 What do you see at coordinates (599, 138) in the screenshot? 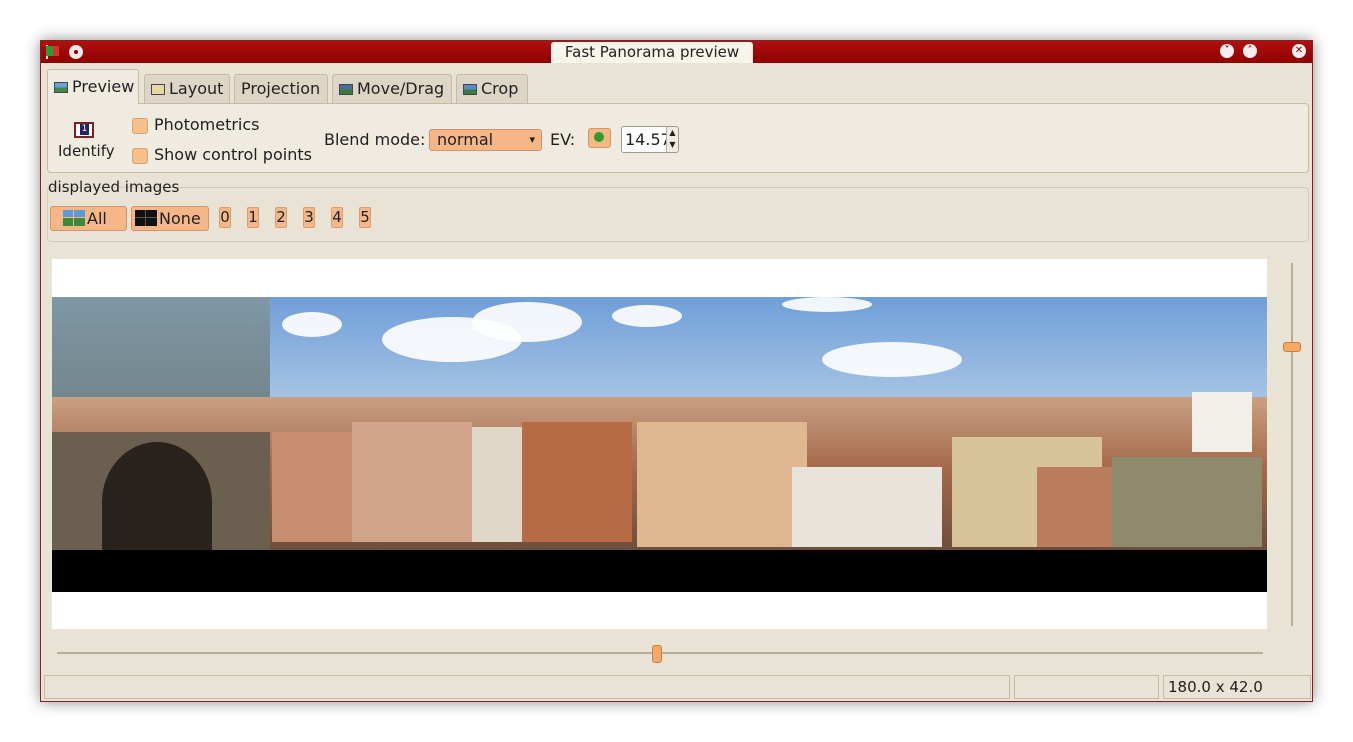
I see `reset-exposure-button` at bounding box center [599, 138].